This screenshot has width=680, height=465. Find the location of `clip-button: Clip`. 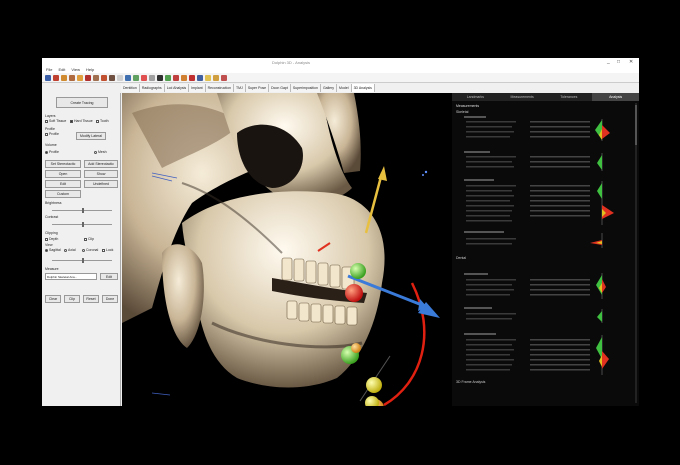

clip-button: Clip is located at coordinates (72, 299).